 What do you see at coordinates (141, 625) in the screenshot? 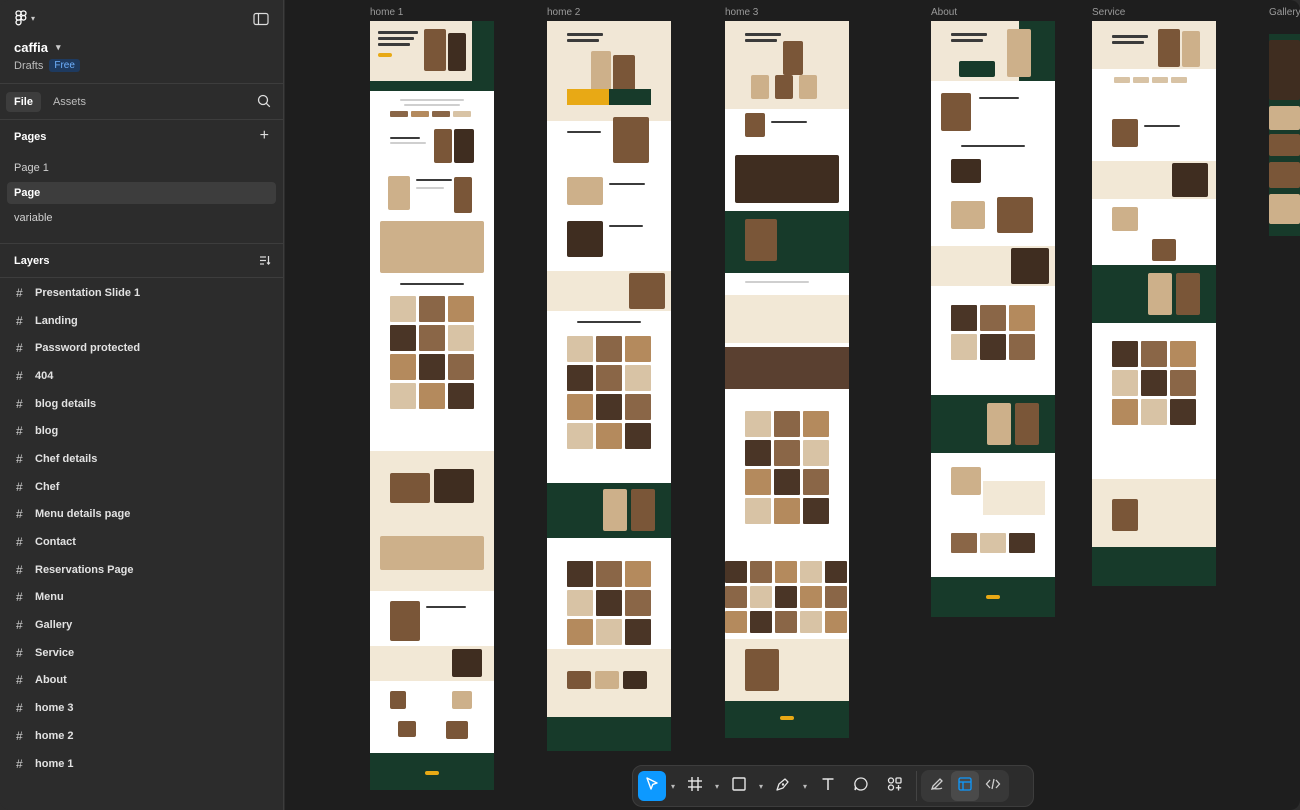
I see `layer-item: # Gallery` at bounding box center [141, 625].